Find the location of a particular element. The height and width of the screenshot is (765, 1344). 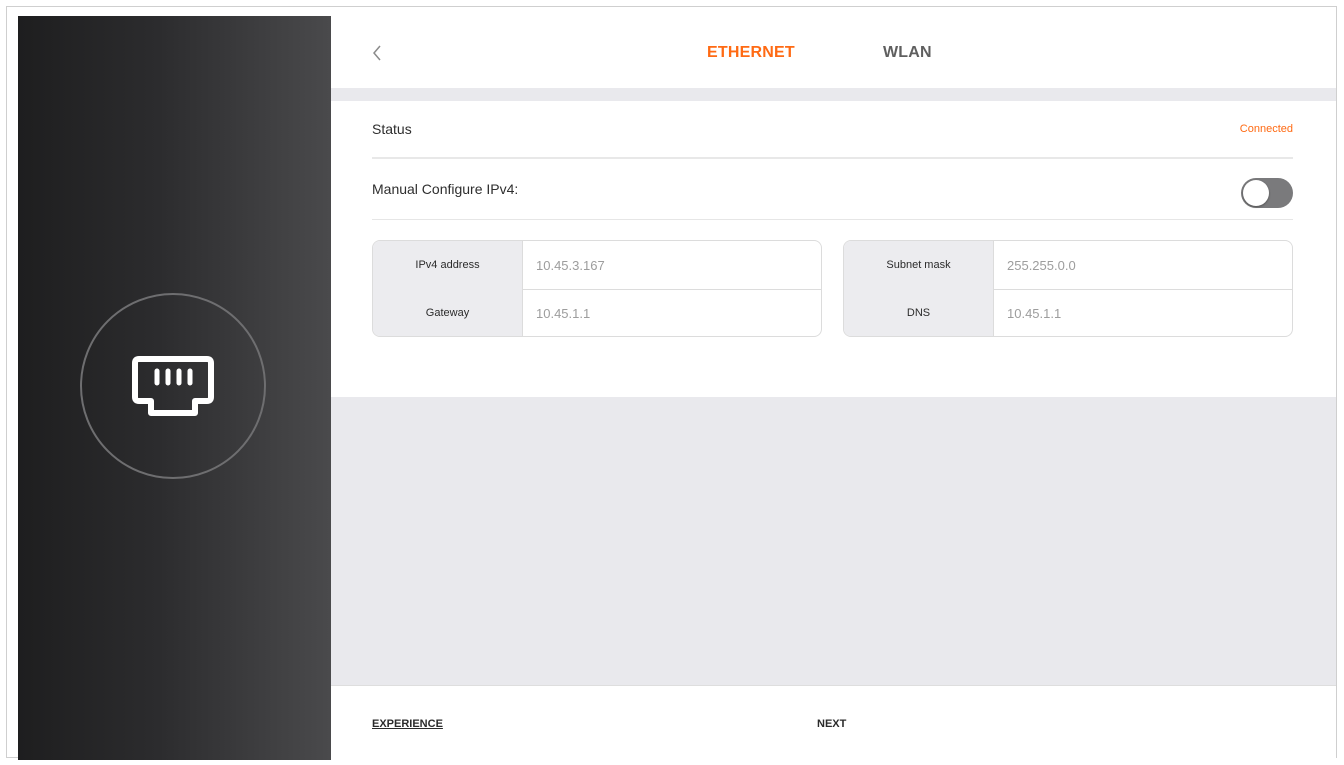

ethernet-badge is located at coordinates (173, 386).